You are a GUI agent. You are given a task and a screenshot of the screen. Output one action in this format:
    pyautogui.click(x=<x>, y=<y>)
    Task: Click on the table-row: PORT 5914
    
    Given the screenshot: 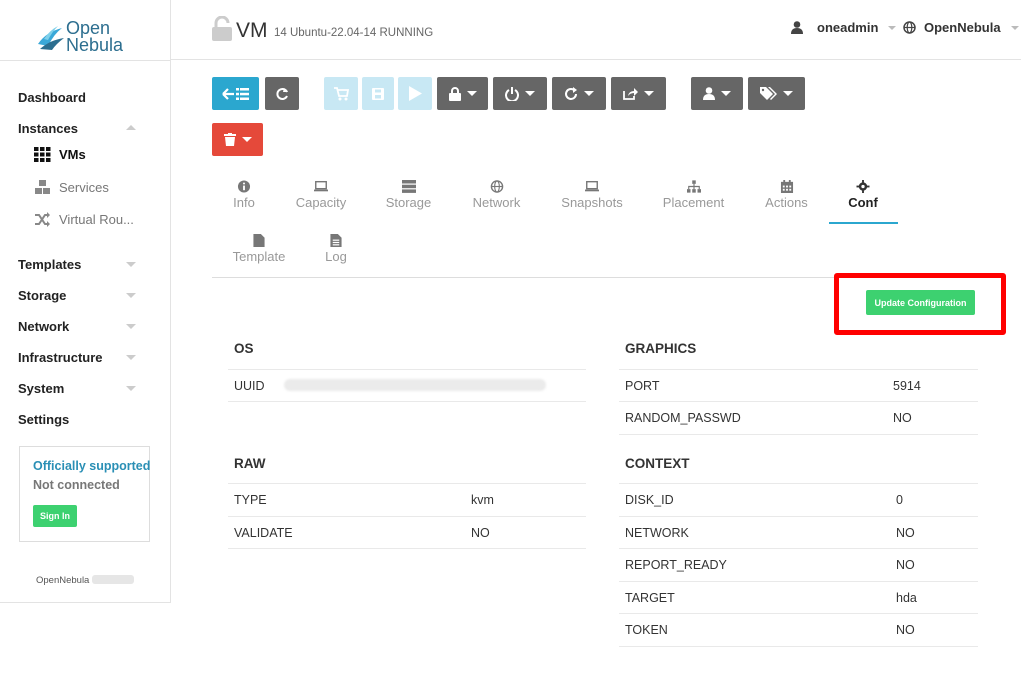 What is the action you would take?
    pyautogui.click(x=798, y=385)
    